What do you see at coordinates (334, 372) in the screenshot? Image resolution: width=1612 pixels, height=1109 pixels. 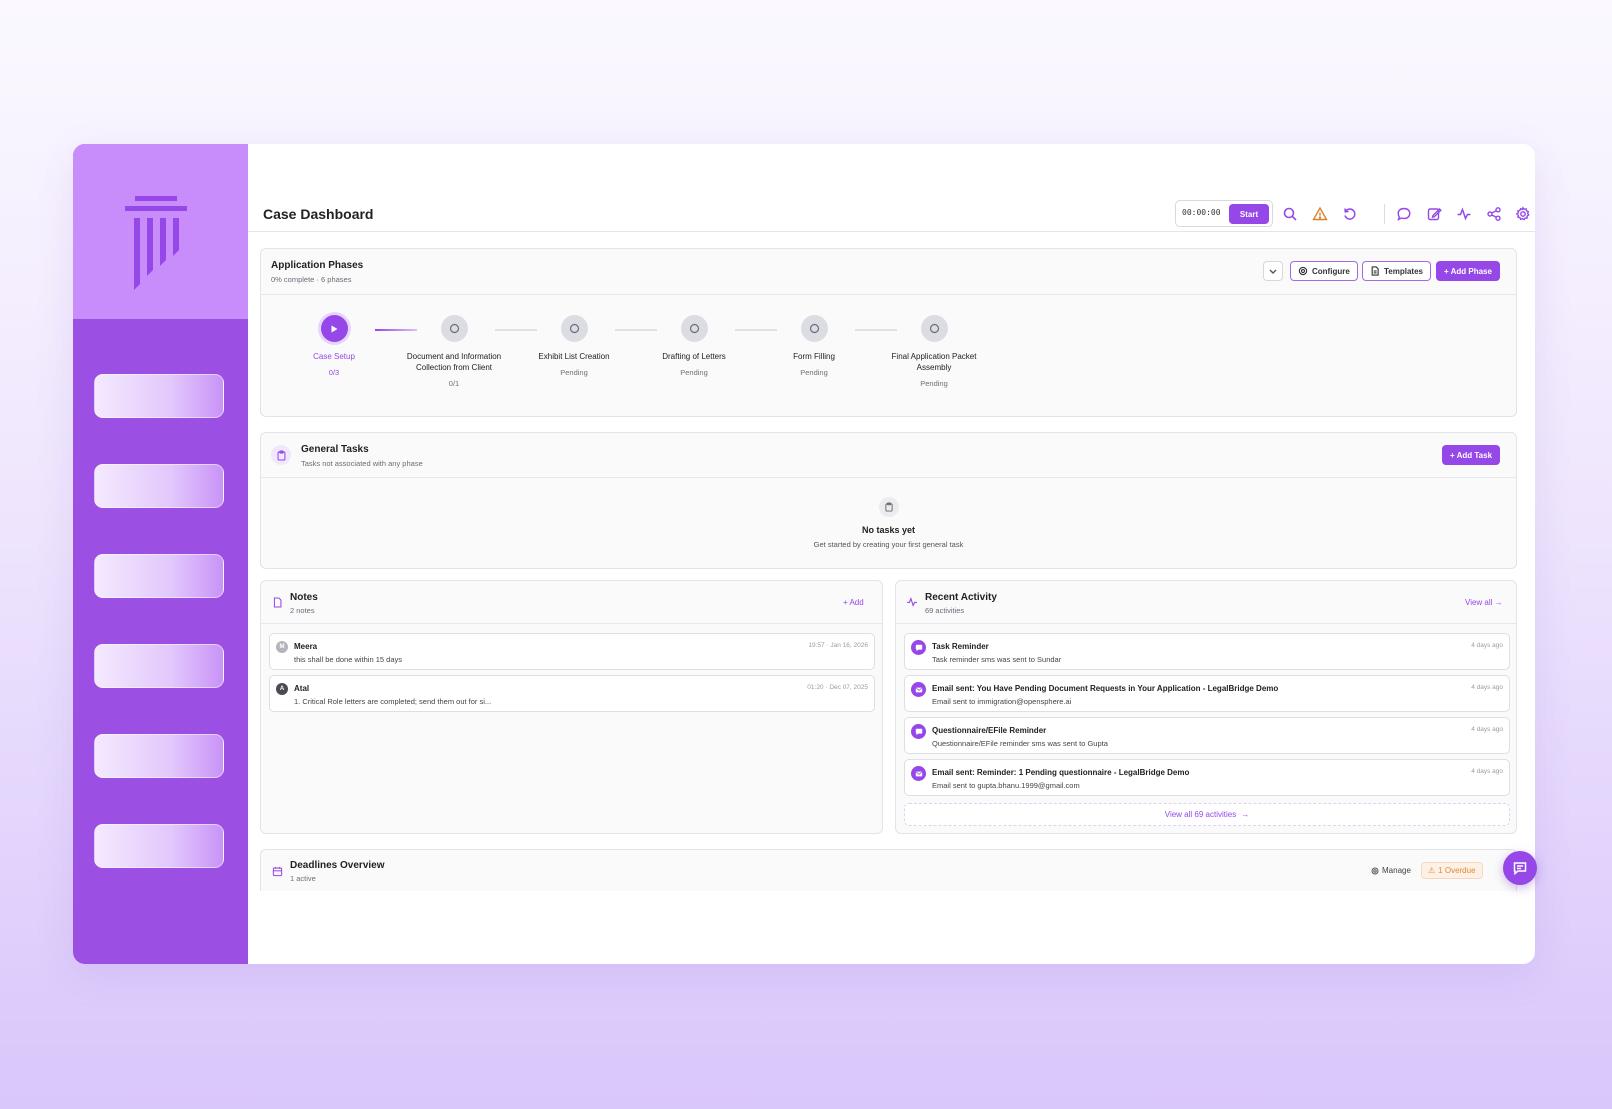 I see `phase-status: 0/3` at bounding box center [334, 372].